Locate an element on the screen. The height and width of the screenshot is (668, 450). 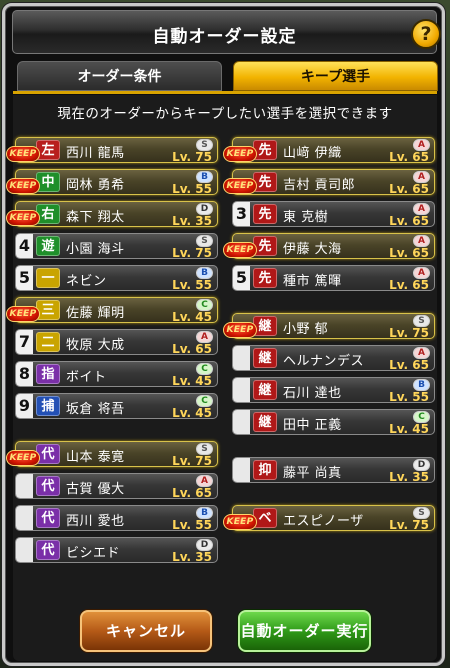
position-badge: 右 is located at coordinates (48, 214).